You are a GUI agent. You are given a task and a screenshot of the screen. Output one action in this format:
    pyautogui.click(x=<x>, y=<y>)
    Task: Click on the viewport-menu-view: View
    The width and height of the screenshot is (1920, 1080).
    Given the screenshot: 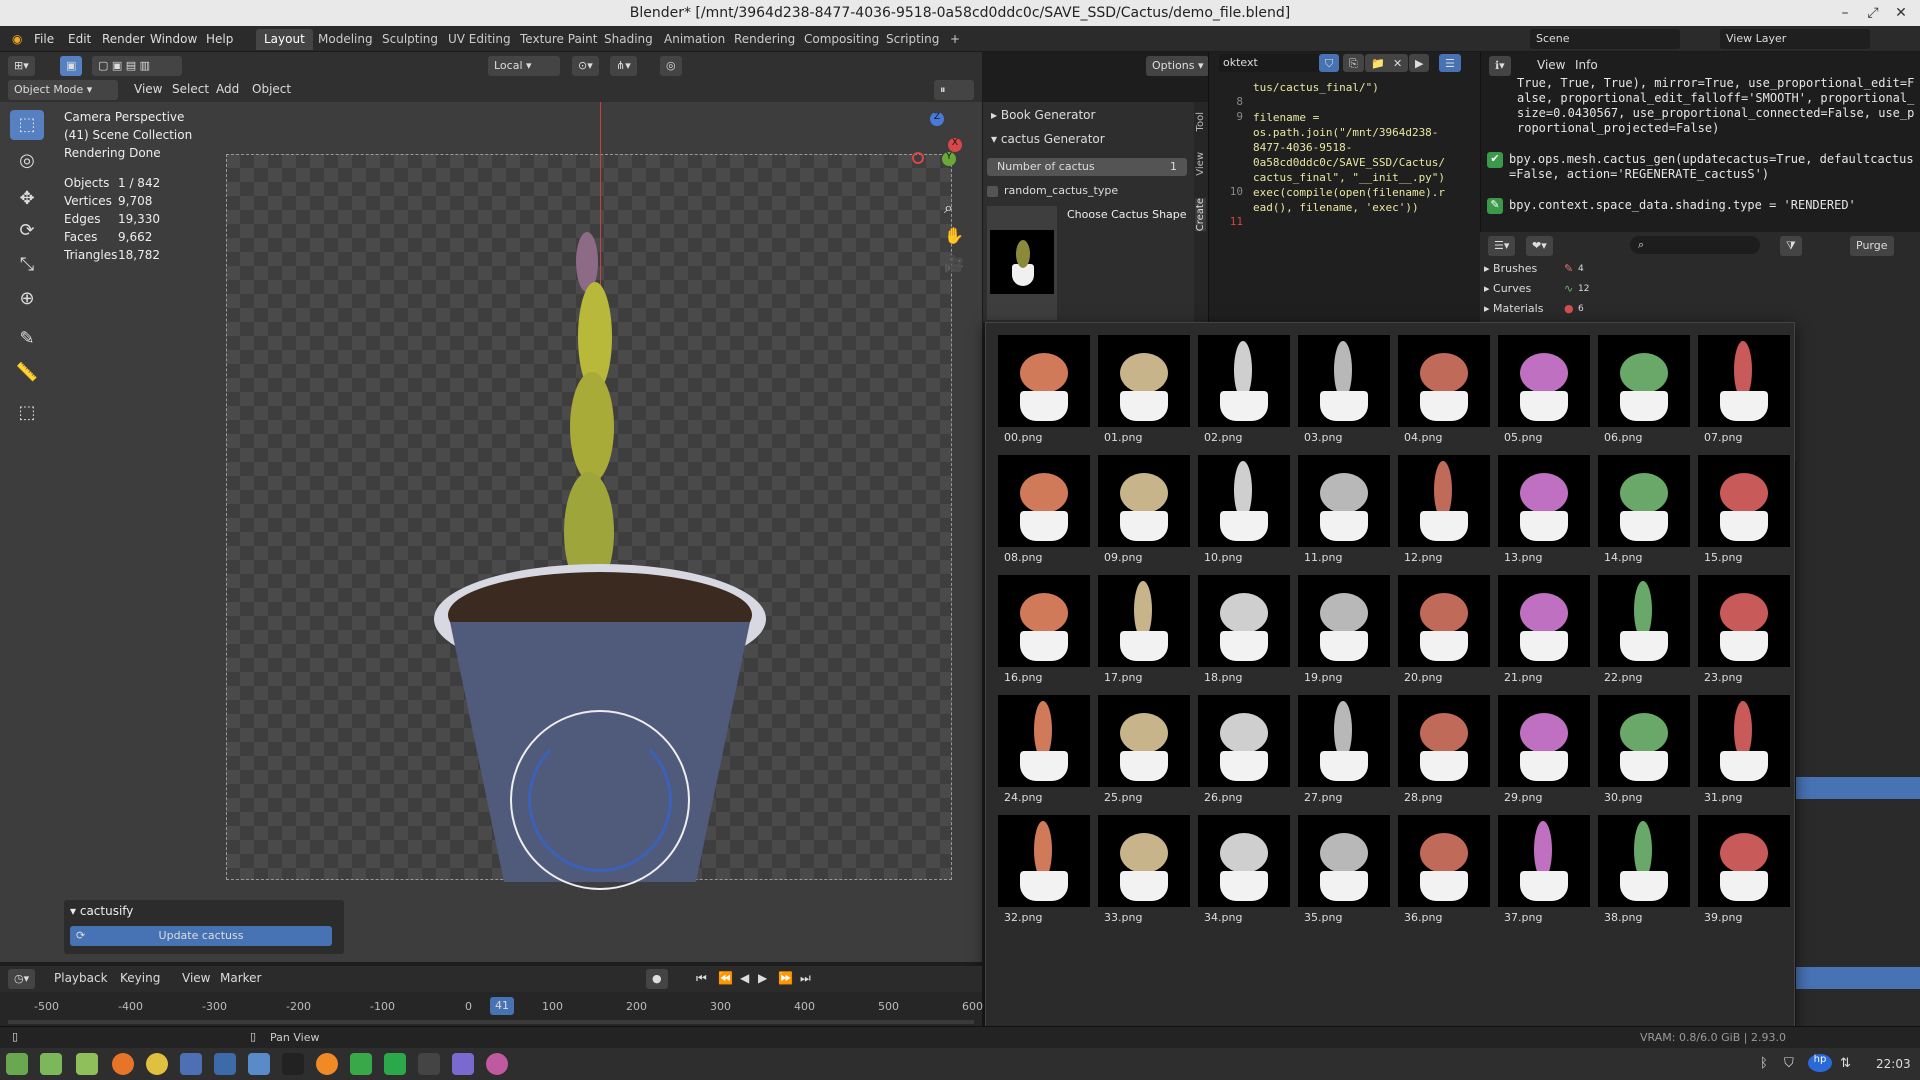 What is the action you would take?
    pyautogui.click(x=148, y=89)
    